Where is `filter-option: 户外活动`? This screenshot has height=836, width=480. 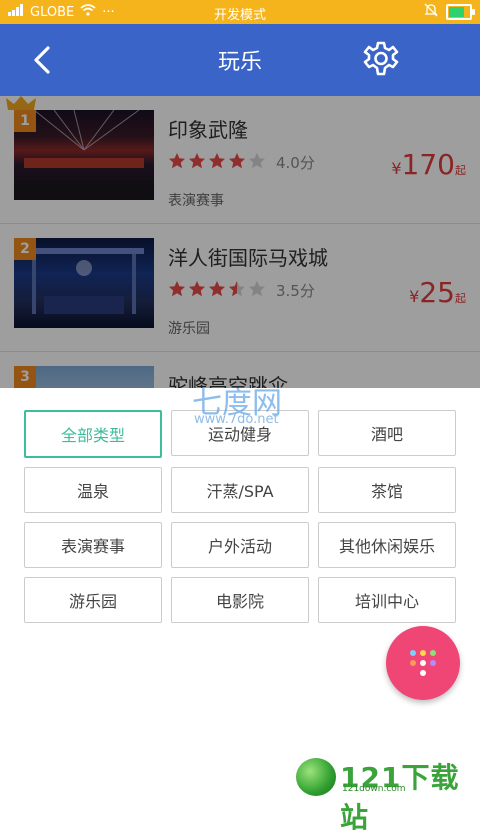
filter-option: 户外活动 is located at coordinates (240, 545).